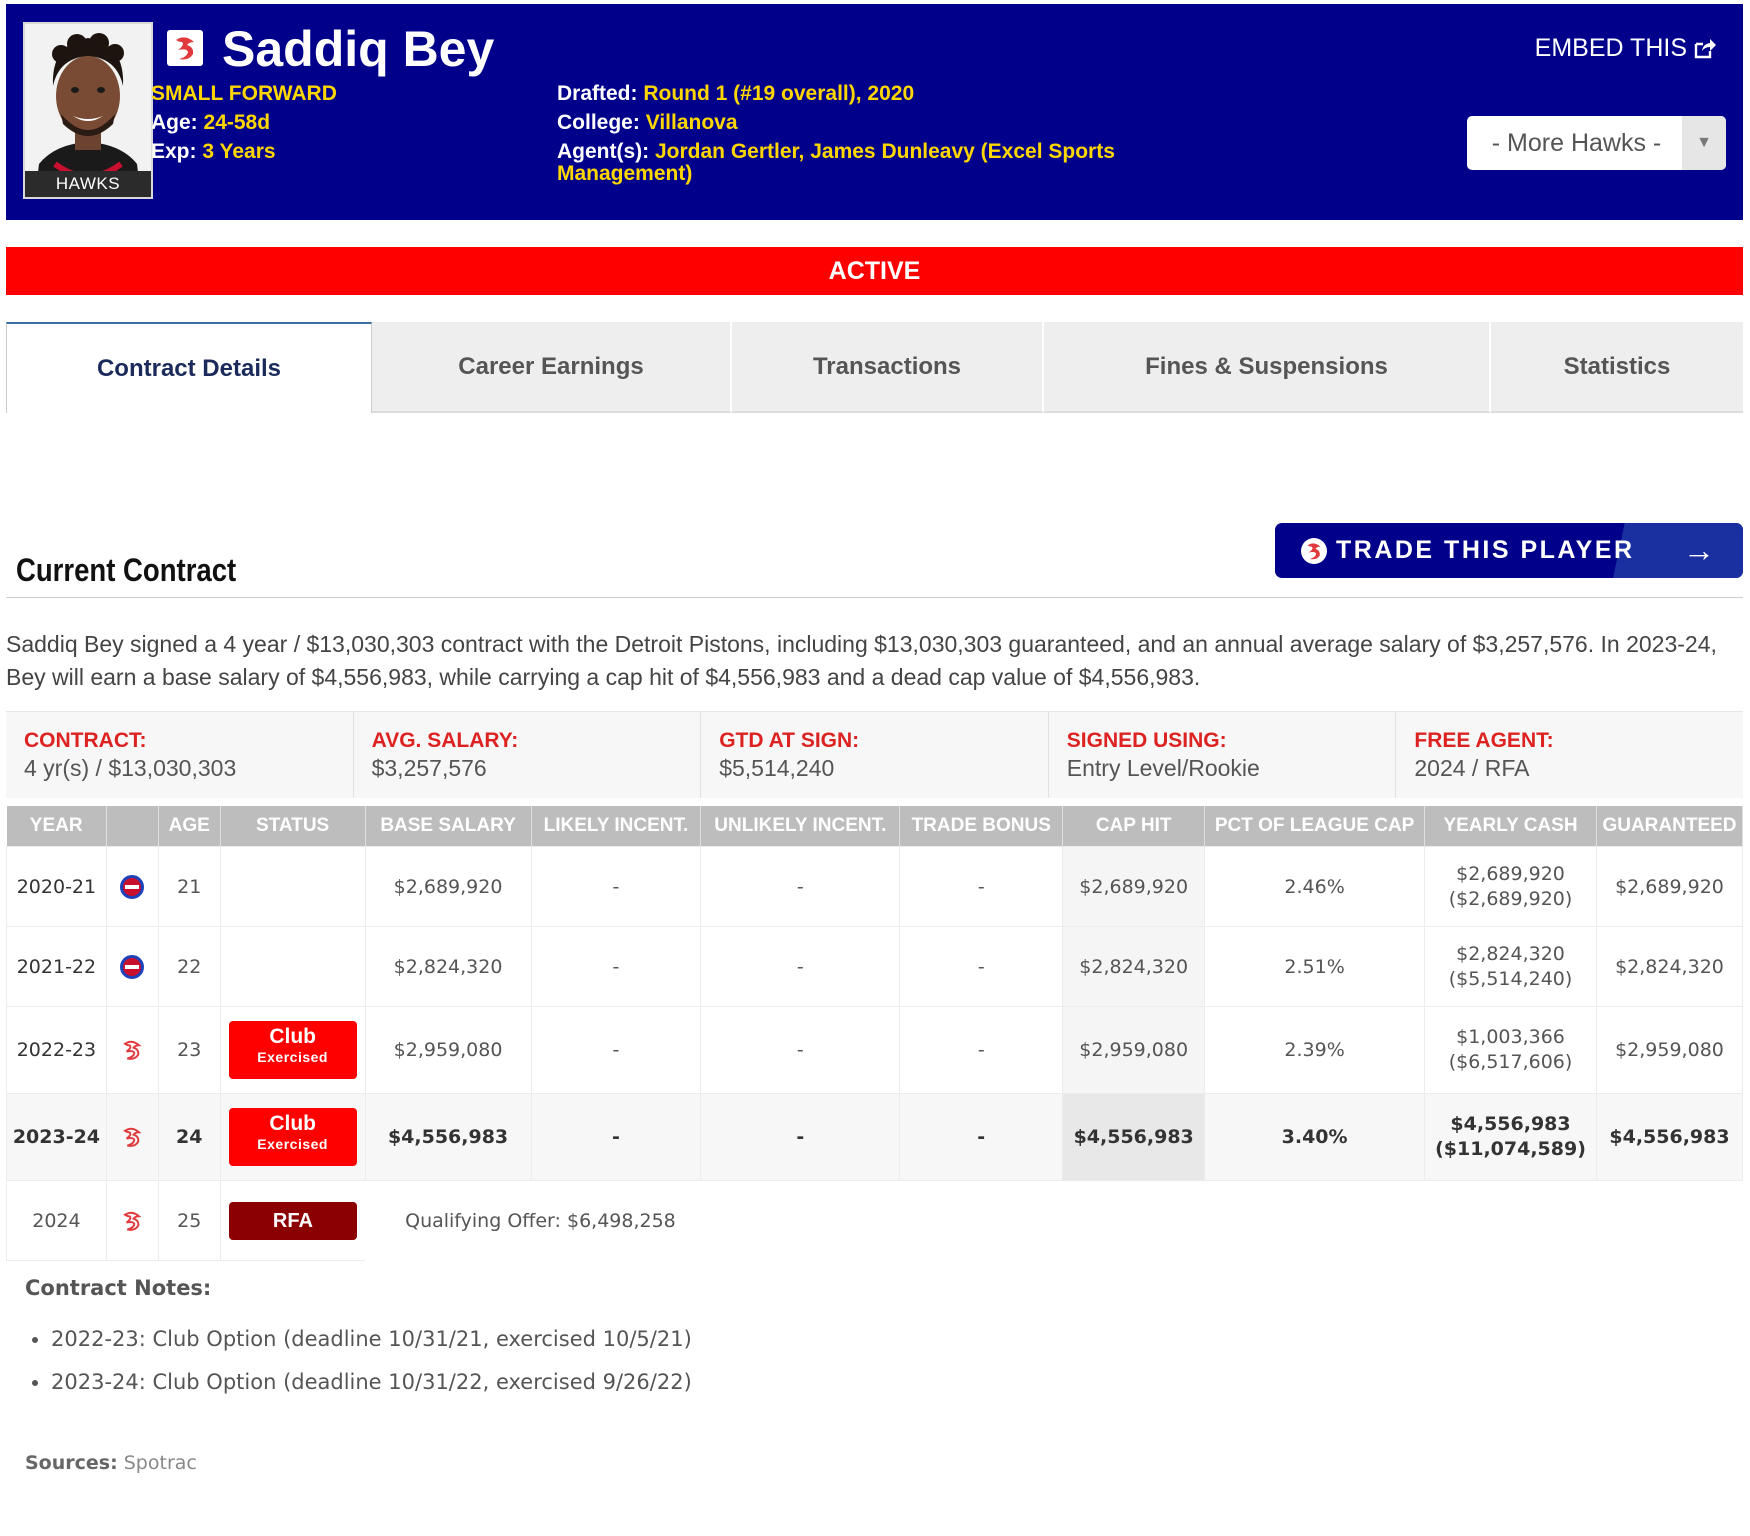 Image resolution: width=1750 pixels, height=1536 pixels. Describe the element at coordinates (779, 93) in the screenshot. I see `drafted-value: Round 1 (#19 overall), 2020` at that location.